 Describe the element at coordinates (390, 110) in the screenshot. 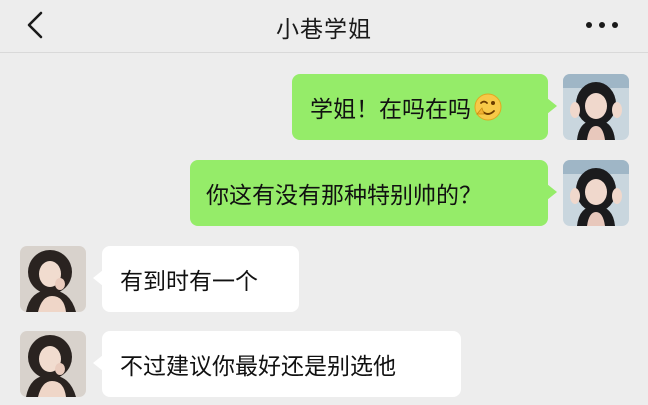

I see `message-text: 学姐！在吗在吗` at that location.